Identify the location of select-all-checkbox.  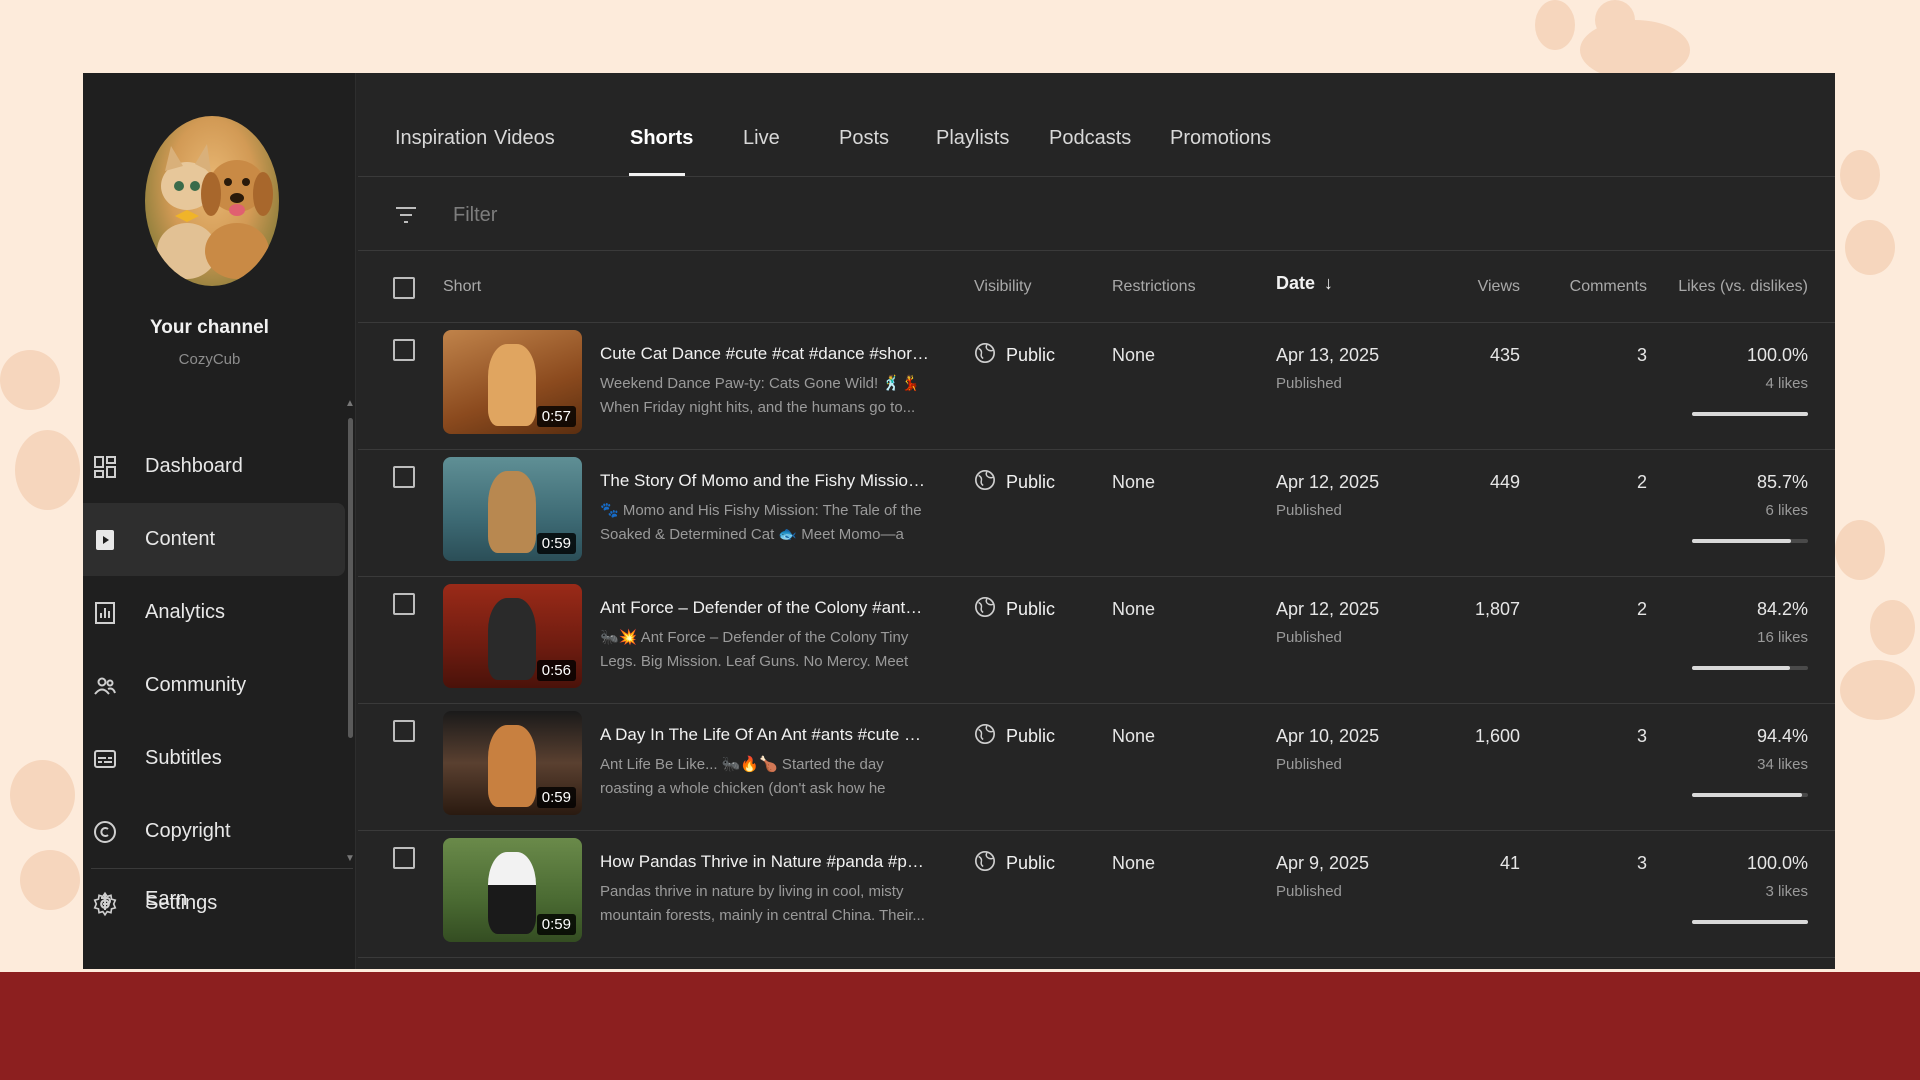
(404, 288).